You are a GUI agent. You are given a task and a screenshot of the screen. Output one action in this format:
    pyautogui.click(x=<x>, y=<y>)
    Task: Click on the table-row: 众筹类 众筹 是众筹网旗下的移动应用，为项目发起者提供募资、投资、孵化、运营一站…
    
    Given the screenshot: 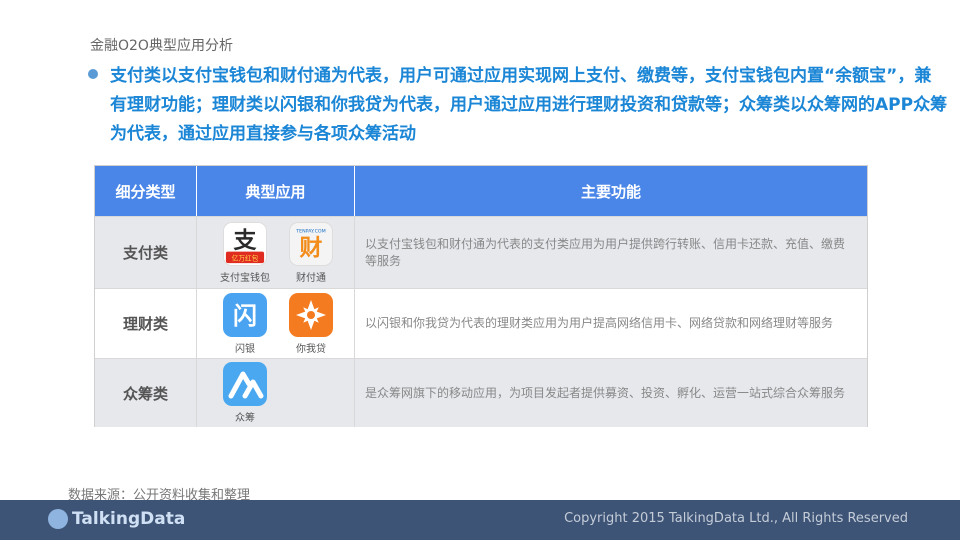 What is the action you would take?
    pyautogui.click(x=481, y=392)
    